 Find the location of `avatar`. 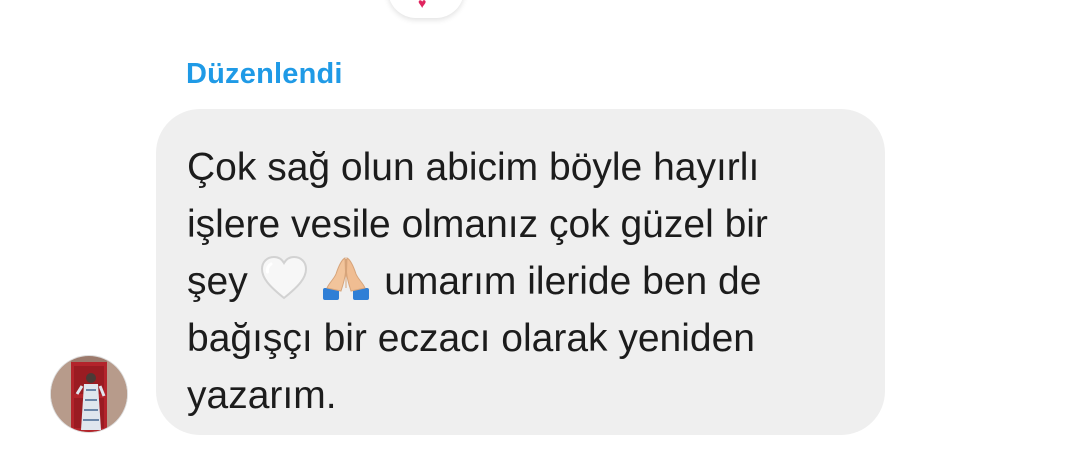

avatar is located at coordinates (89, 394).